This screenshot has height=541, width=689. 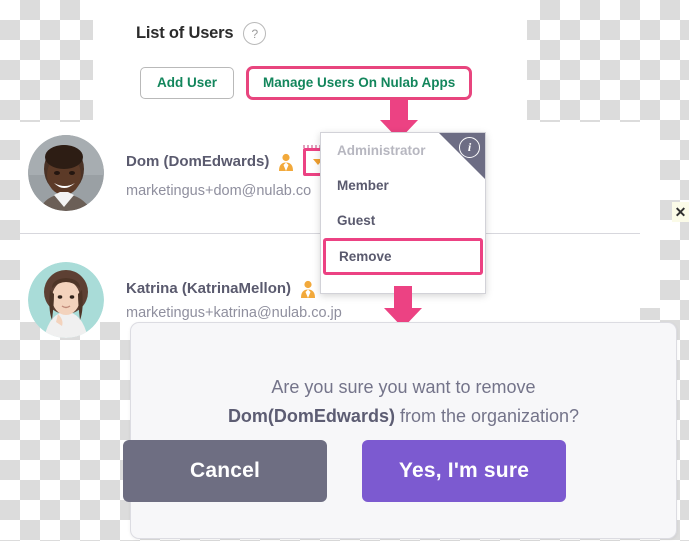 What do you see at coordinates (198, 161) in the screenshot?
I see `user-name: Dom (DomEdwards)` at bounding box center [198, 161].